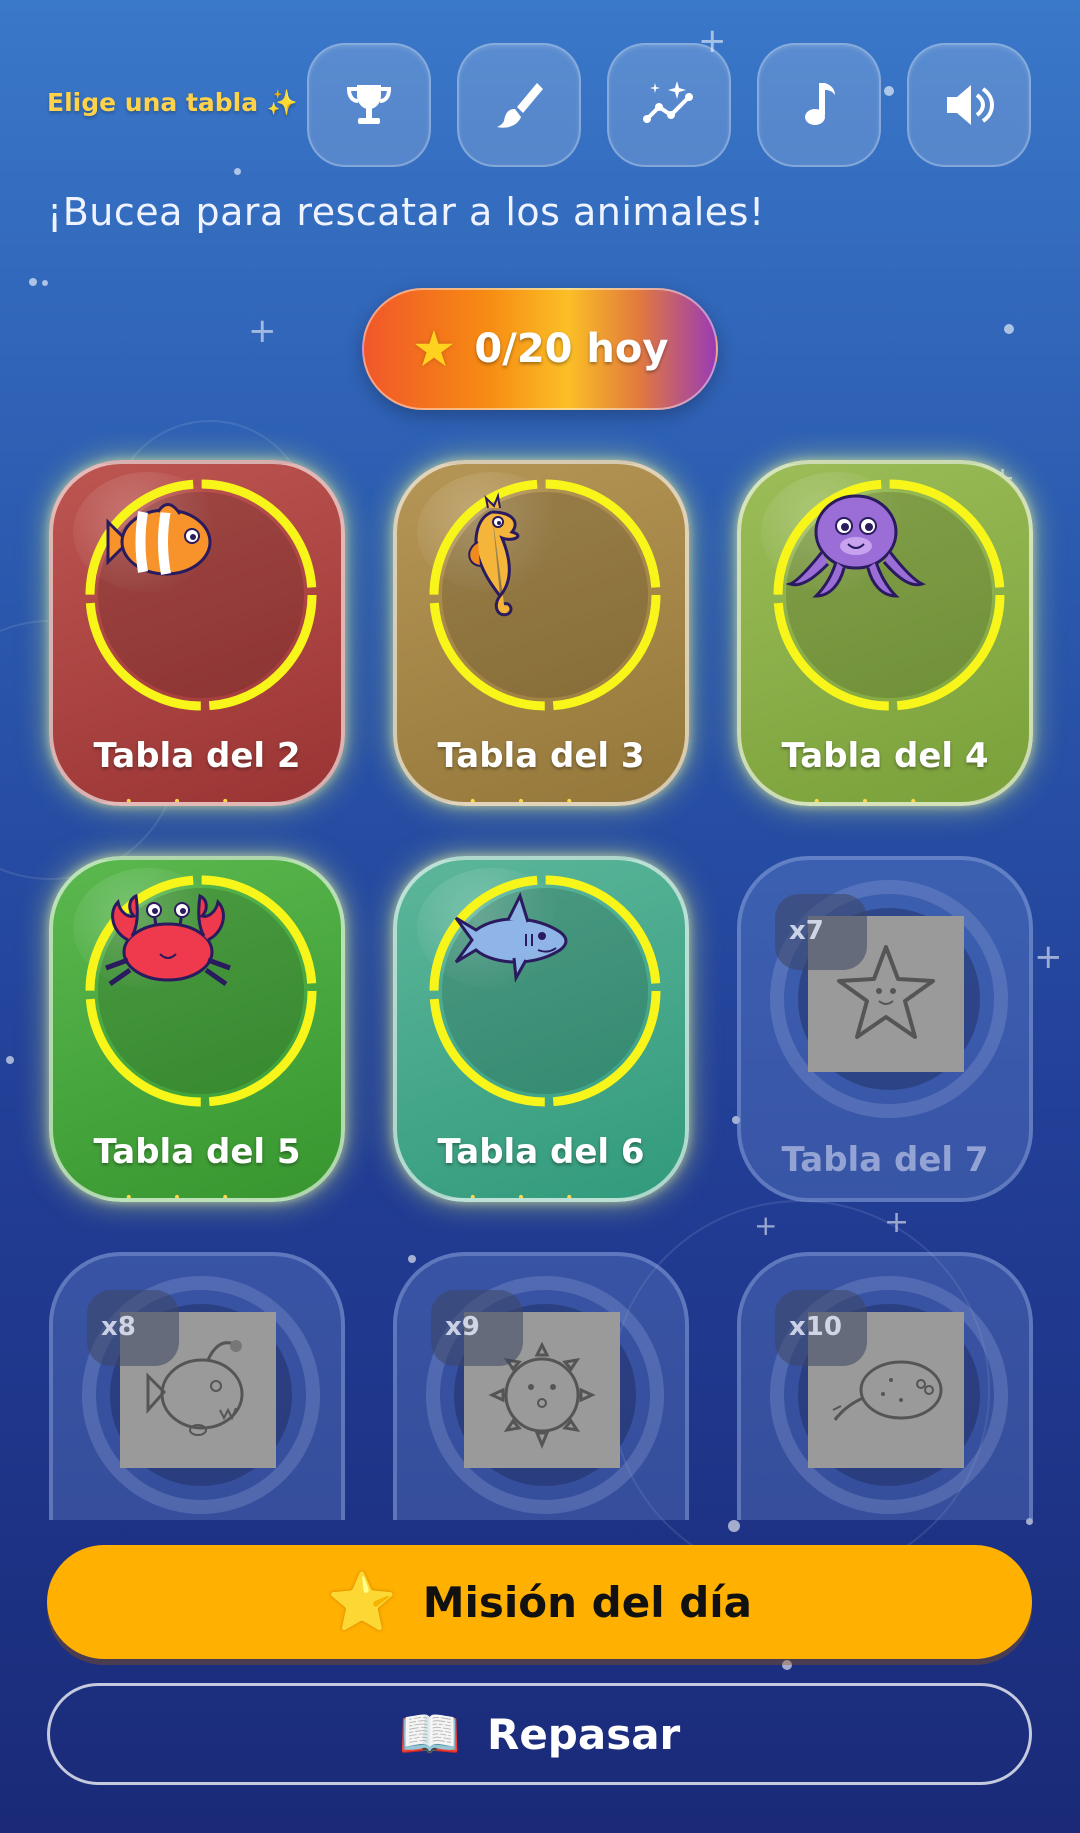 This screenshot has height=1833, width=1080. I want to click on table-card-9-locked: x9, so click(541, 1386).